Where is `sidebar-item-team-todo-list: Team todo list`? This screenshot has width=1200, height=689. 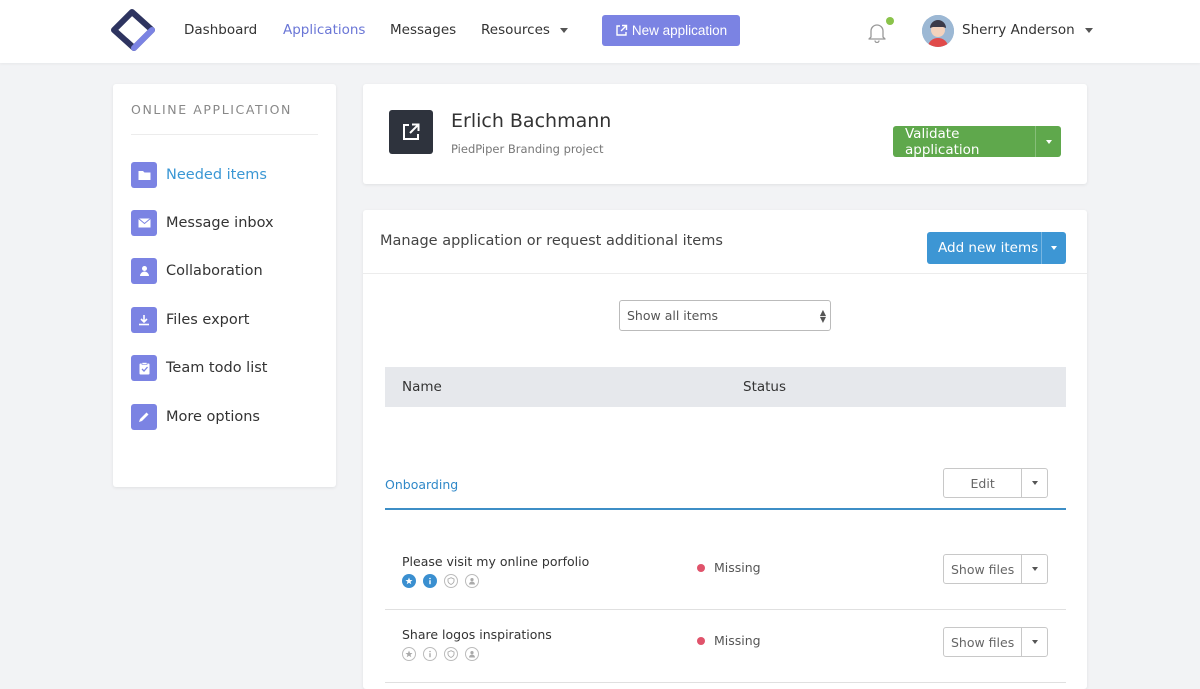
sidebar-item-team-todo-list: Team todo list is located at coordinates (199, 368).